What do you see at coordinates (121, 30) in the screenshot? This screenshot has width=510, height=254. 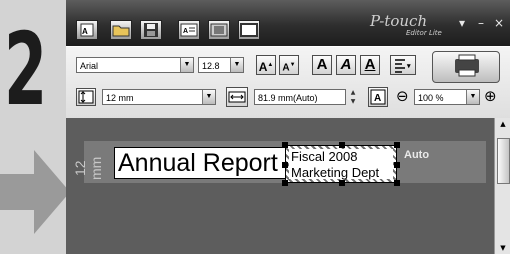 I see `open-folder-icon` at bounding box center [121, 30].